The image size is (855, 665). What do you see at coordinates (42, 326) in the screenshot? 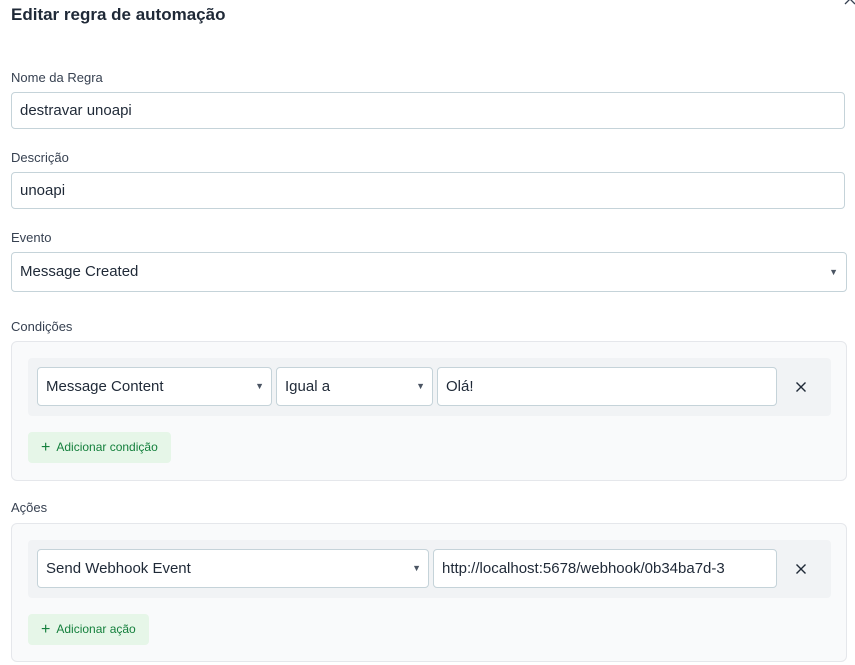
I see `conditions-label: Condições` at bounding box center [42, 326].